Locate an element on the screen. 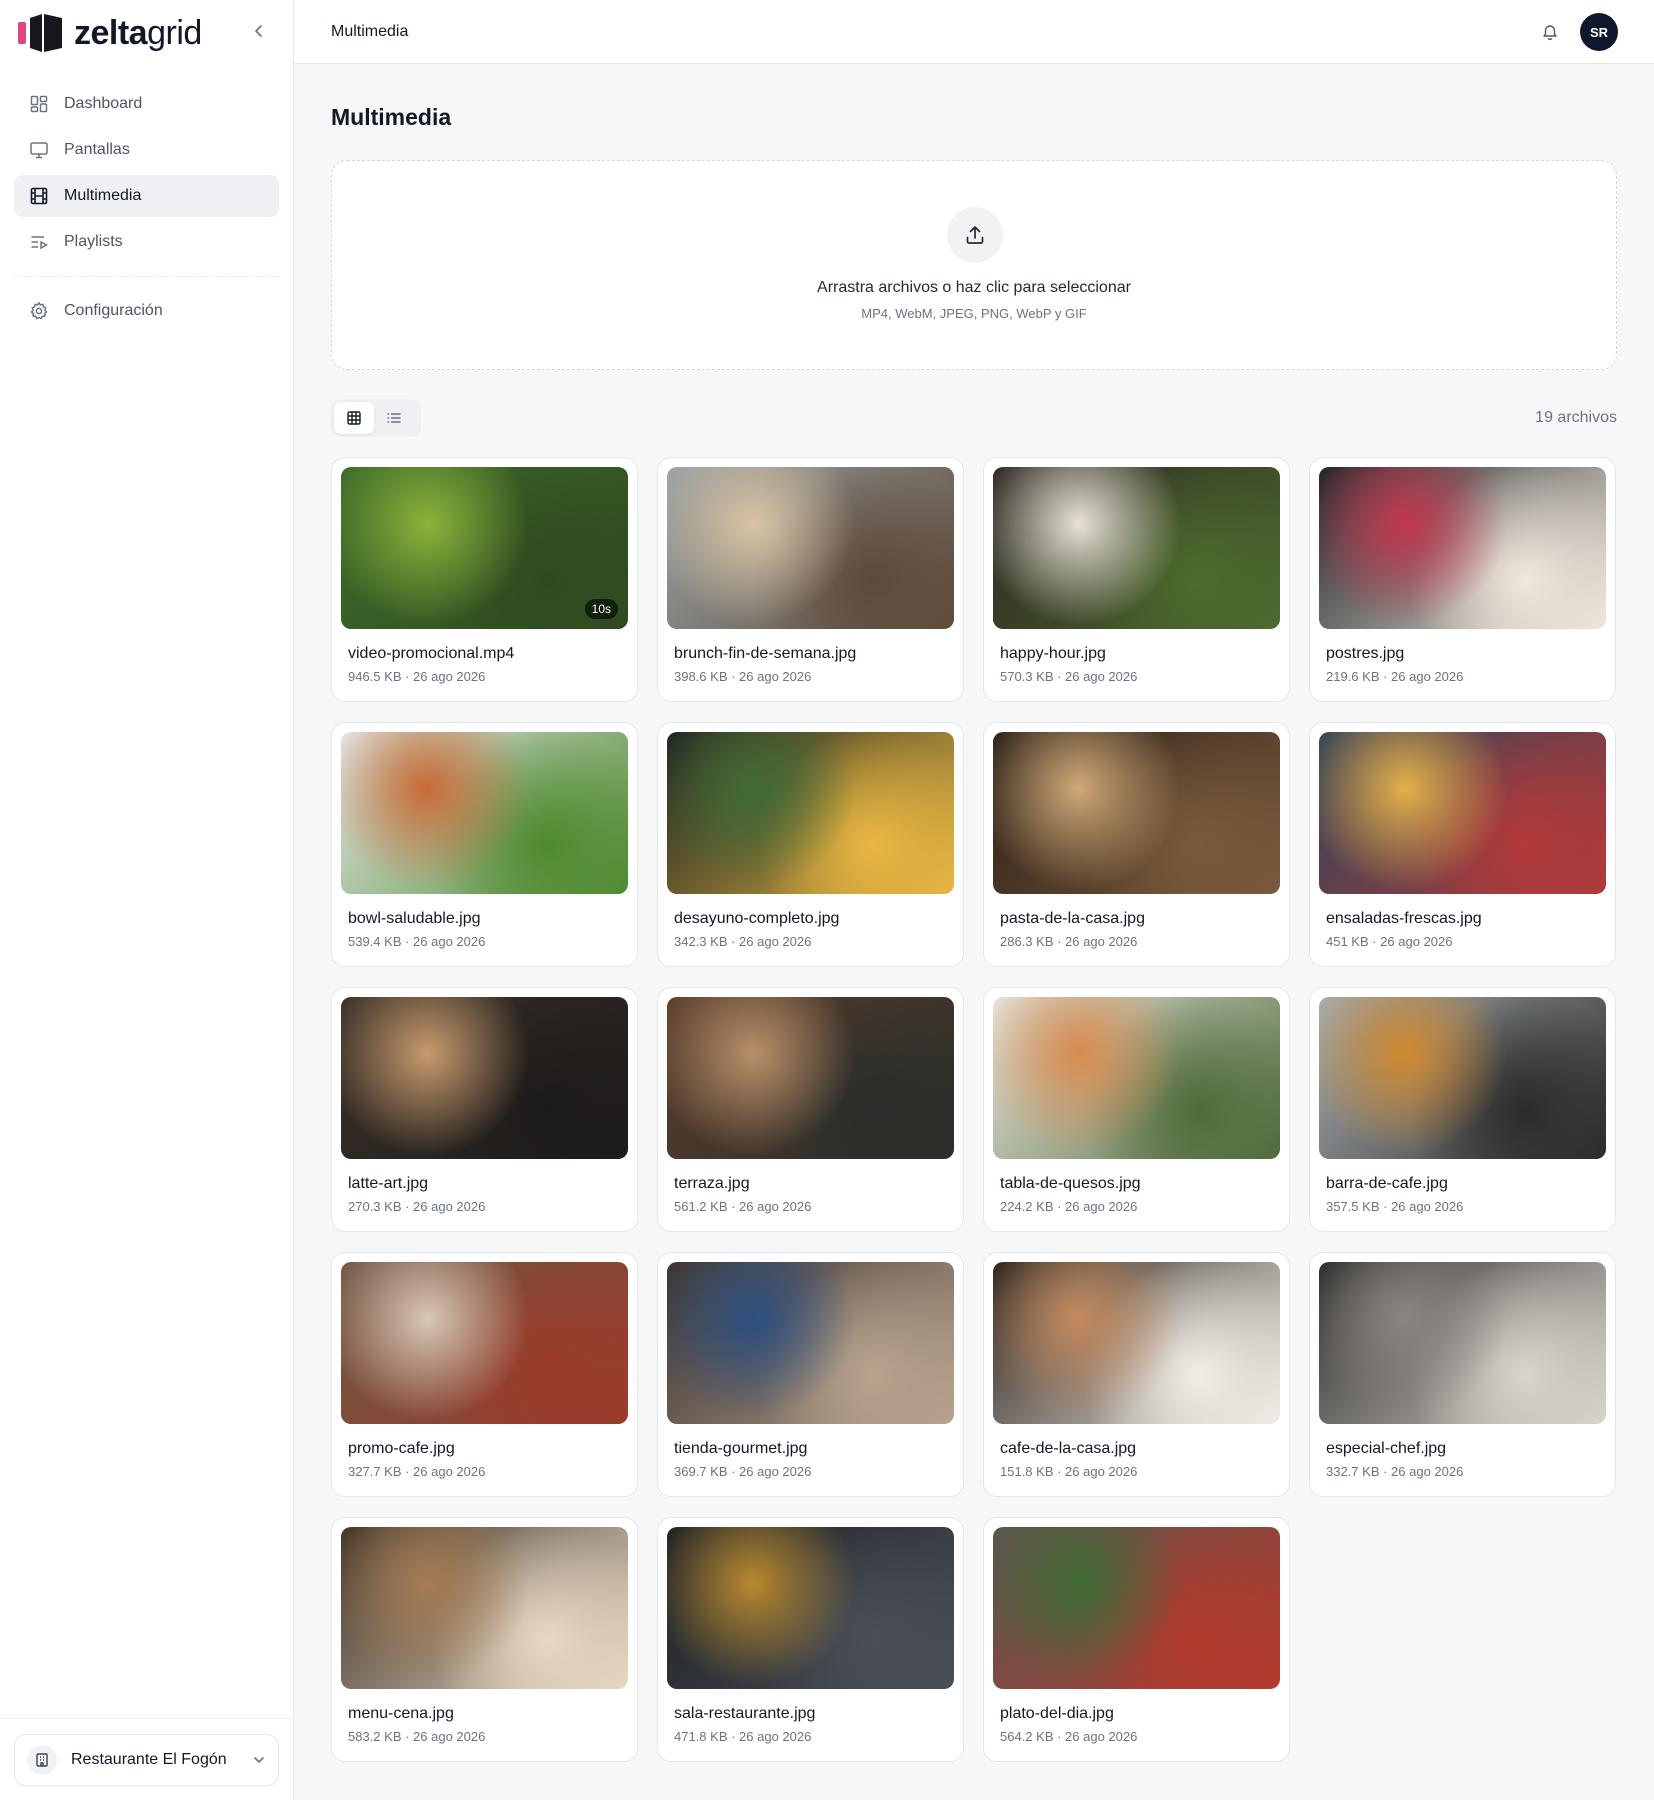 Image resolution: width=1654 pixels, height=1800 pixels. list-view-button is located at coordinates (394, 418).